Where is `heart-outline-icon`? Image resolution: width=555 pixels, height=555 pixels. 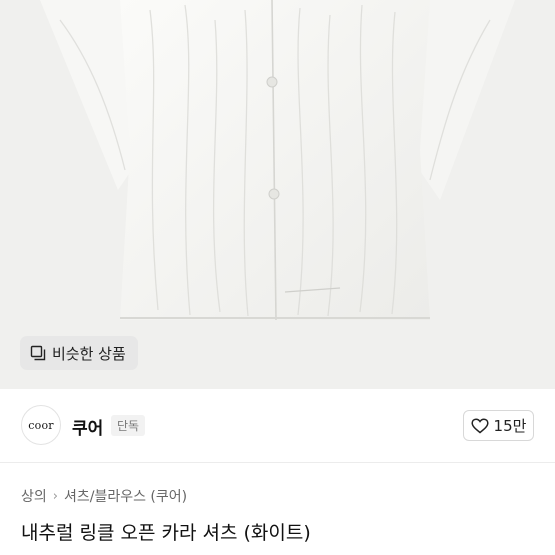 heart-outline-icon is located at coordinates (479, 425).